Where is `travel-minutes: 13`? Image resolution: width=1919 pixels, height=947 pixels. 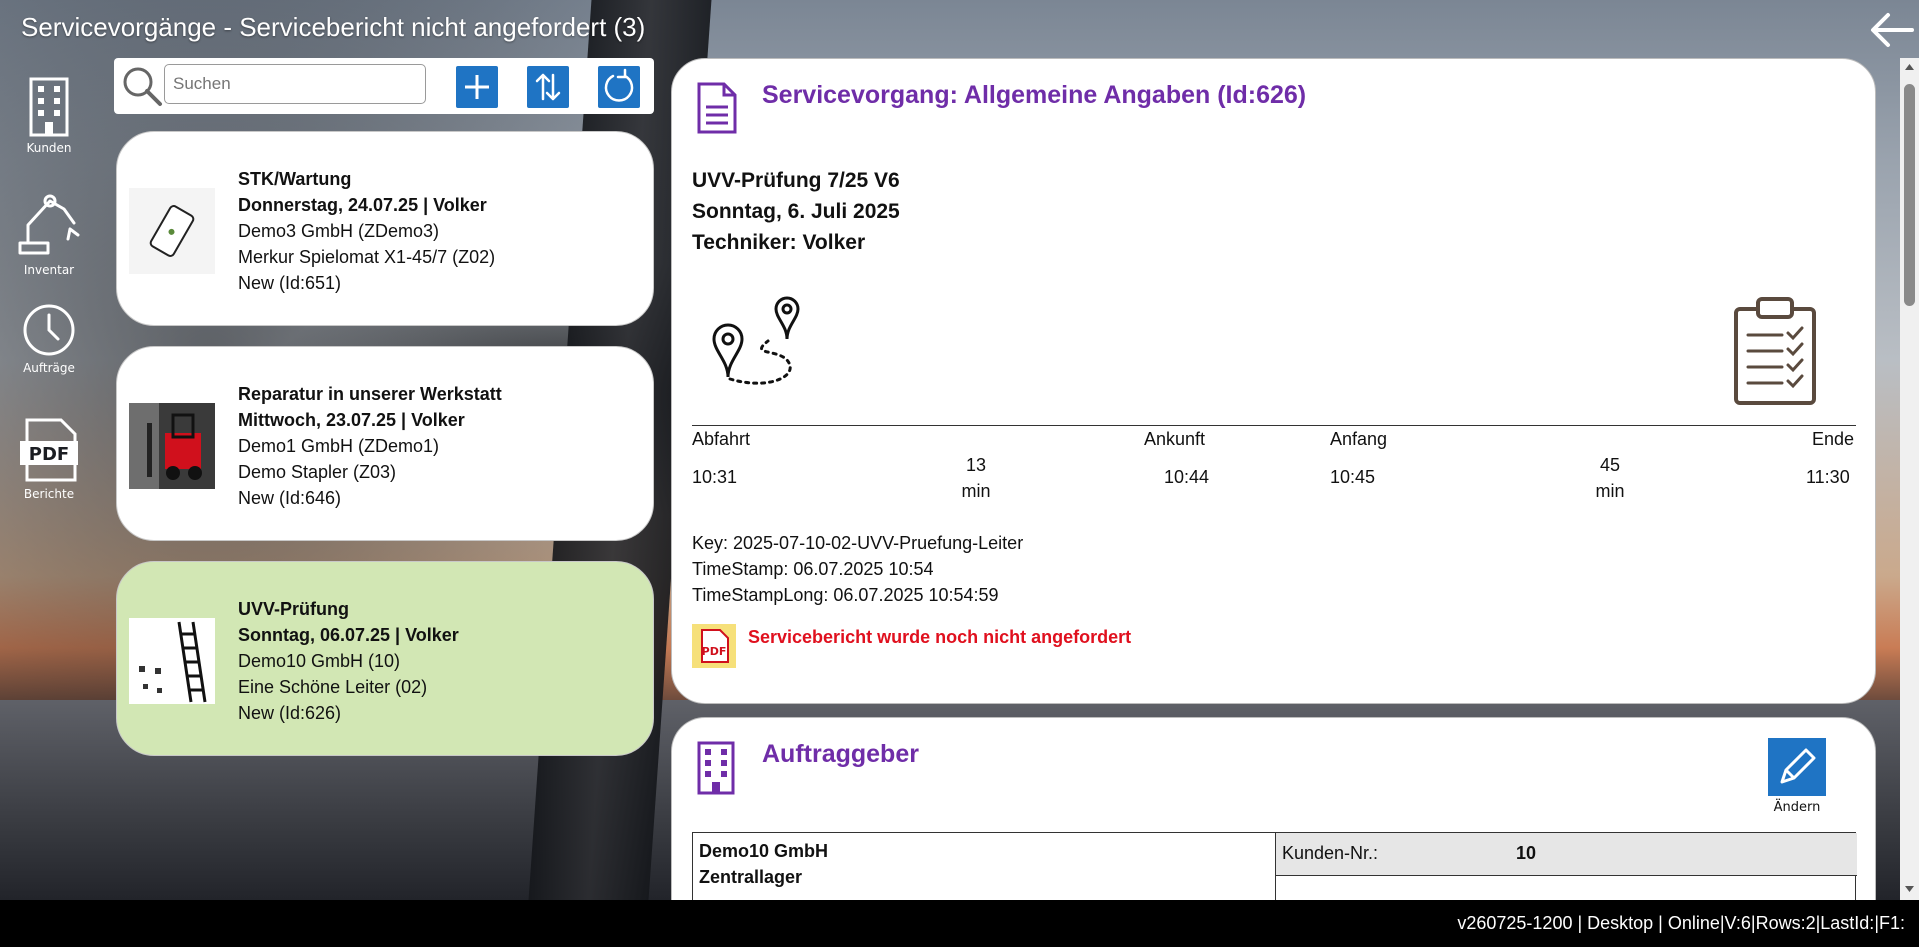
travel-minutes: 13 is located at coordinates (976, 465).